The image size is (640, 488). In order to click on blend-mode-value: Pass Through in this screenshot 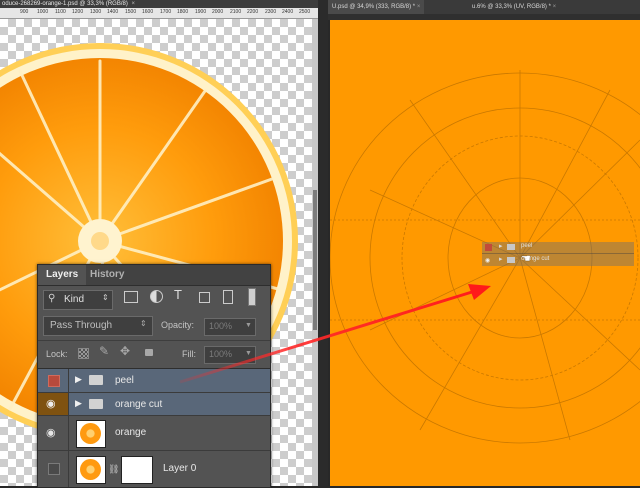, I will do `click(81, 325)`.